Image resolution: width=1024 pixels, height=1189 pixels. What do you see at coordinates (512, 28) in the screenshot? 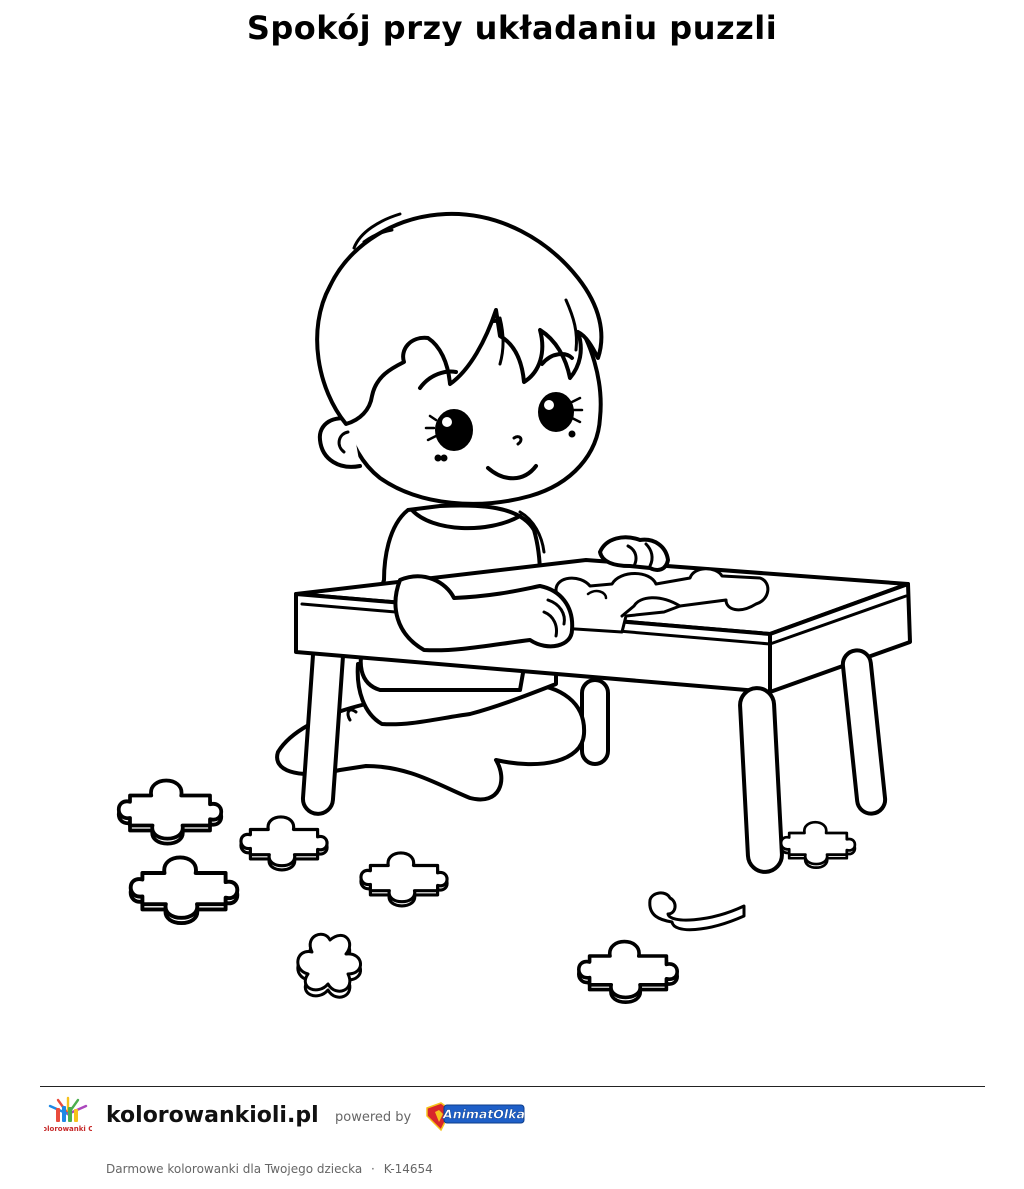
I see `page-title: Spokój przy układaniu puzzli` at bounding box center [512, 28].